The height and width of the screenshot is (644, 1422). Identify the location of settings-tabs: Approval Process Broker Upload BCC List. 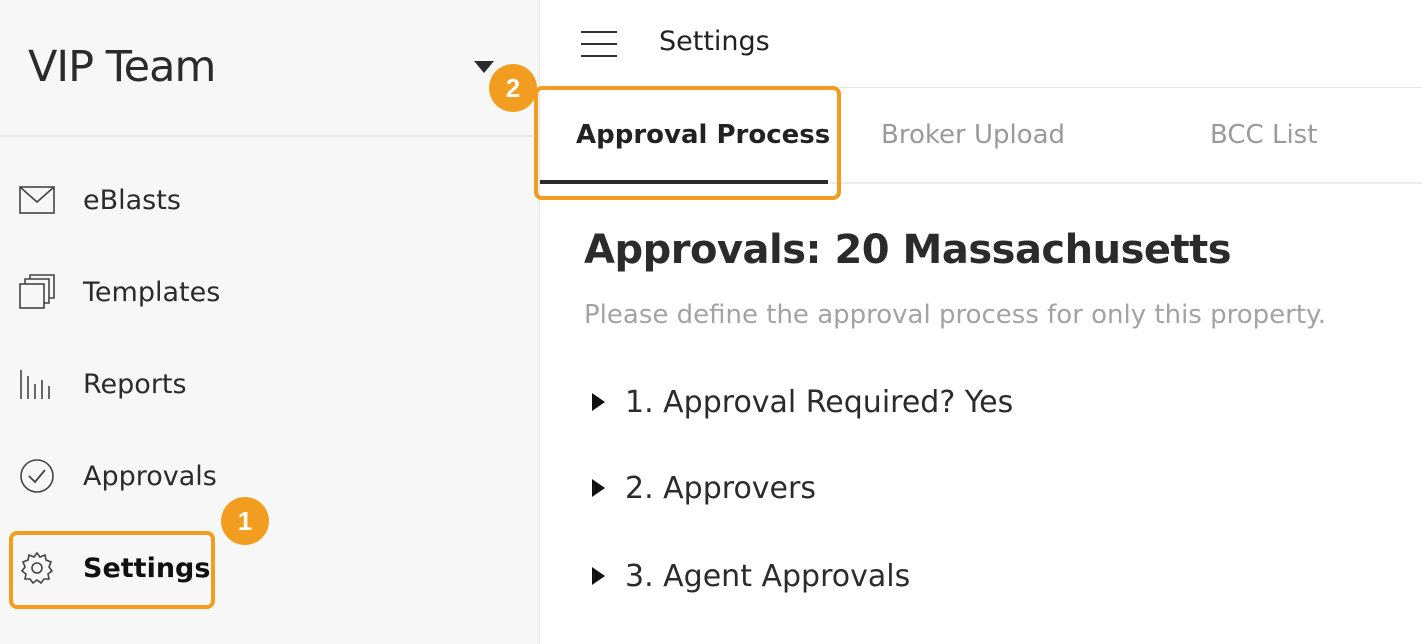
(981, 136).